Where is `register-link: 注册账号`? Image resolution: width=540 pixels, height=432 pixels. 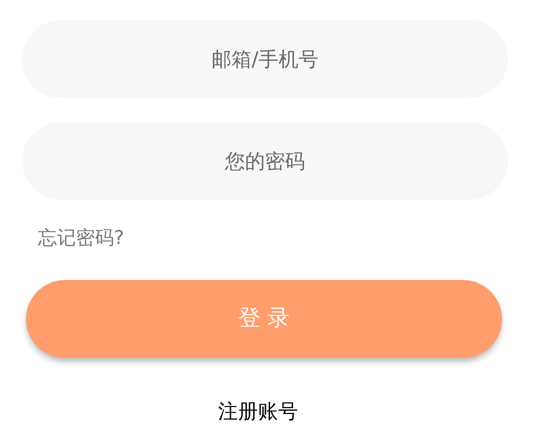 register-link: 注册账号 is located at coordinates (258, 411).